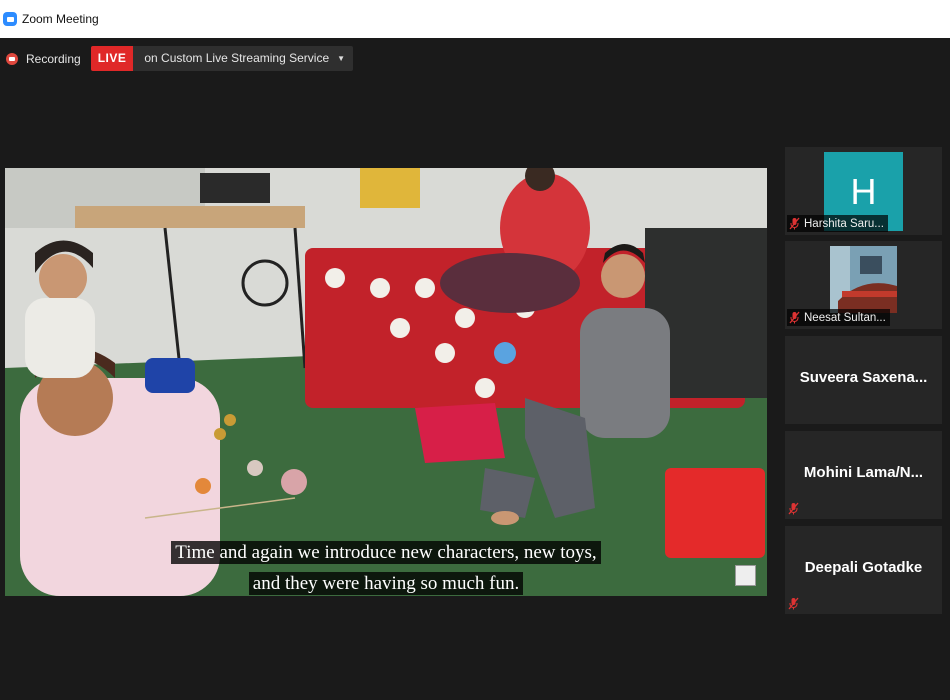  I want to click on participant-name: Deepali Gotadke, so click(863, 567).